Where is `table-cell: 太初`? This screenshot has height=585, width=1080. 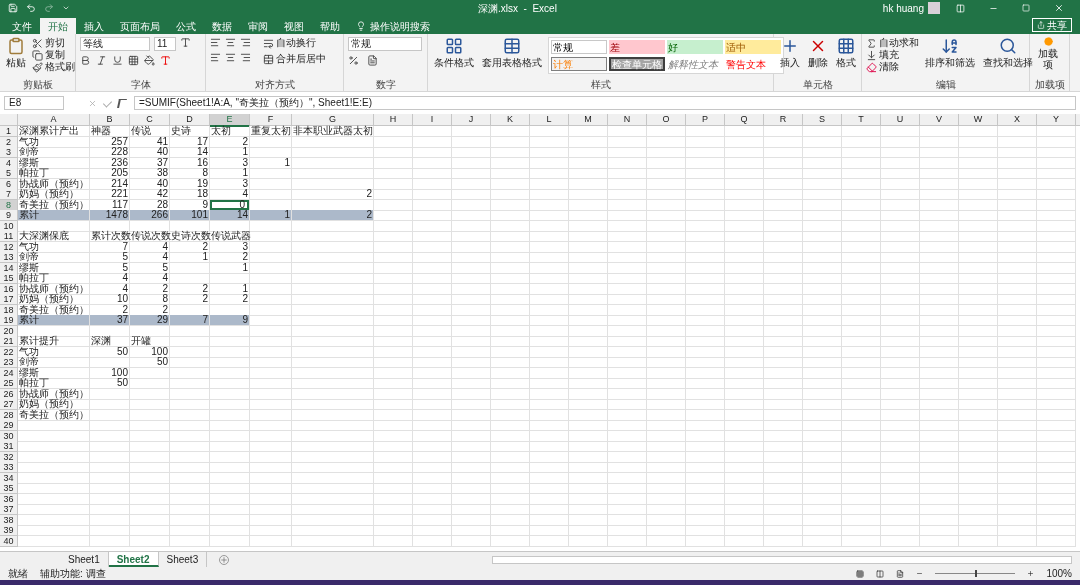 table-cell: 太初 is located at coordinates (230, 131).